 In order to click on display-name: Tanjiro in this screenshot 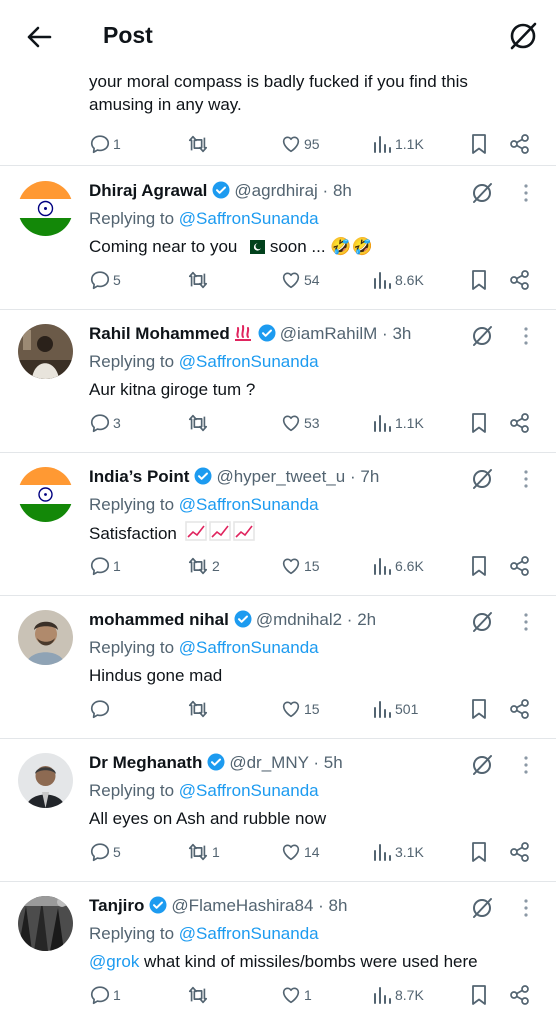, I will do `click(116, 905)`.